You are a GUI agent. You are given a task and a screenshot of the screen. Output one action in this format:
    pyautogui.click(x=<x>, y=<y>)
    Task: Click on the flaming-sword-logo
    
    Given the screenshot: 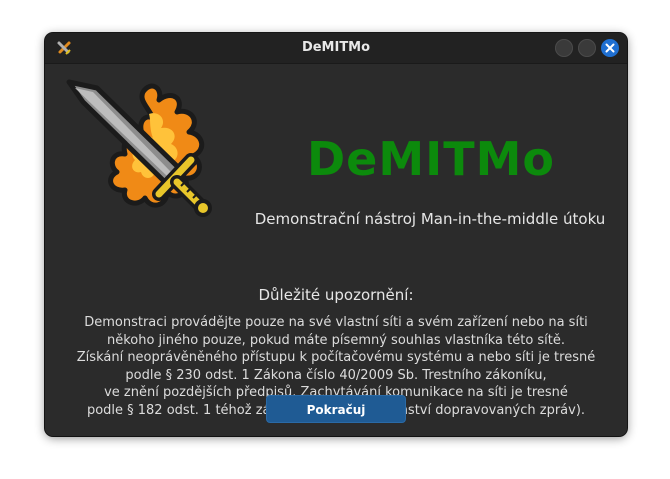 What is the action you would take?
    pyautogui.click(x=139, y=148)
    